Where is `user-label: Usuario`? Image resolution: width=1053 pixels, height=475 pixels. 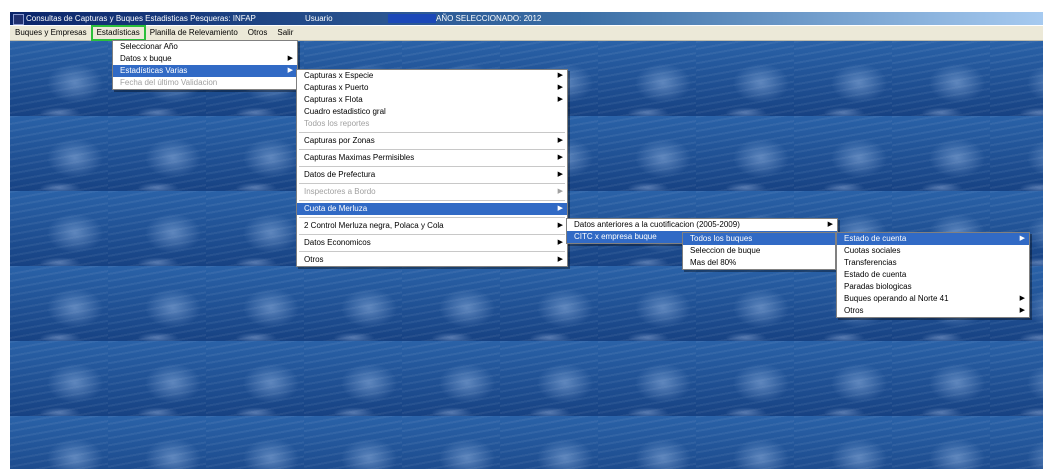 user-label: Usuario is located at coordinates (319, 18).